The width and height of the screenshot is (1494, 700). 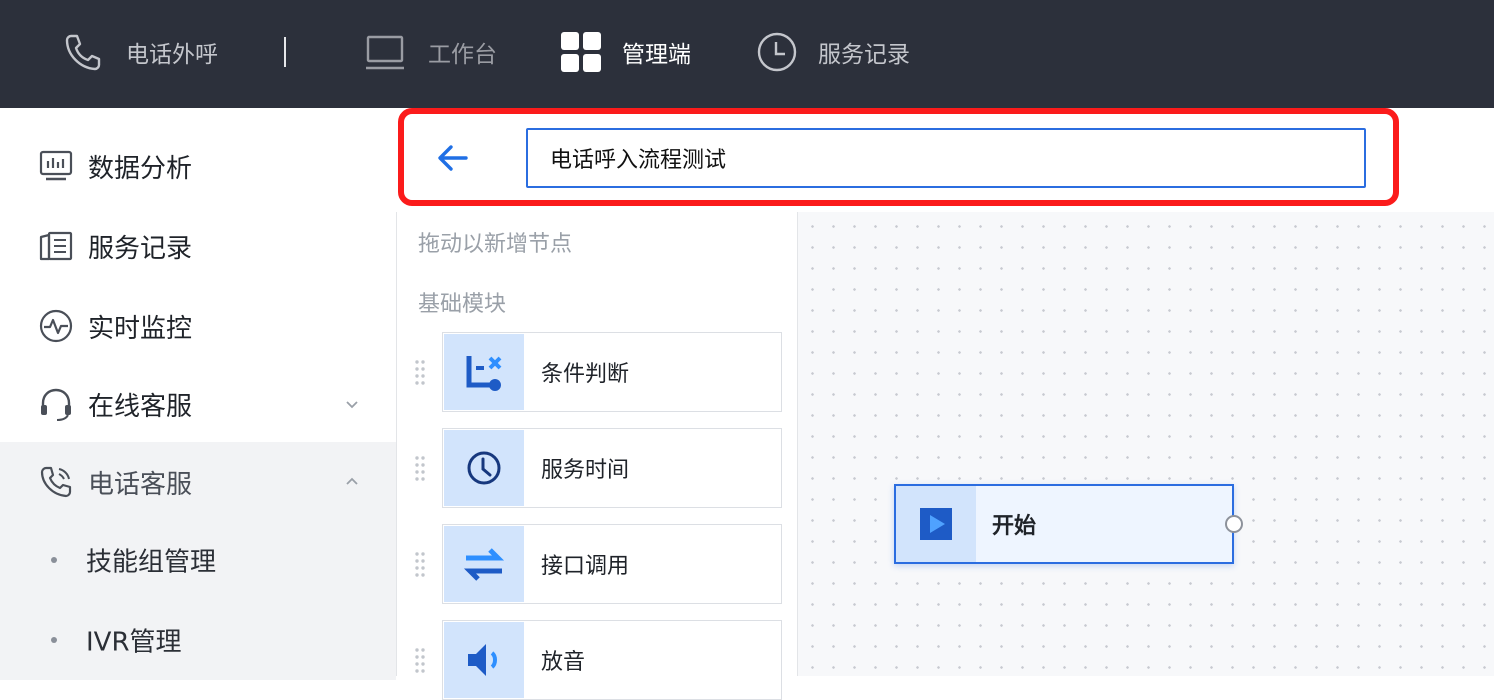 What do you see at coordinates (198, 404) in the screenshot?
I see `sidebar-item-online-service: 在线客服` at bounding box center [198, 404].